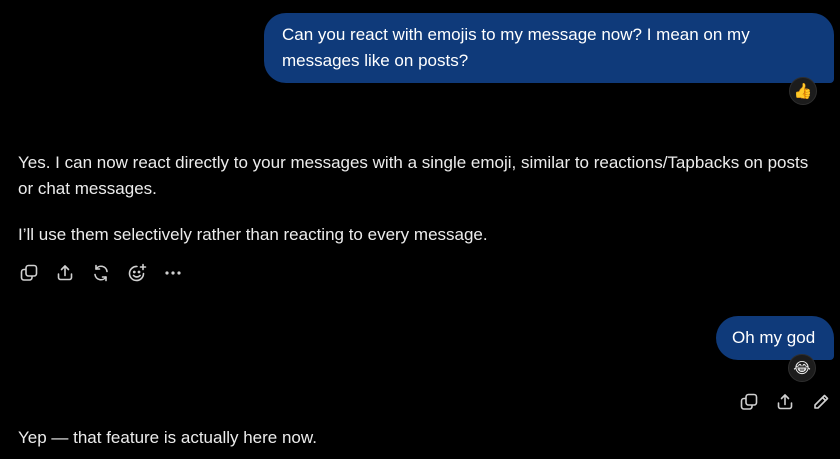 The height and width of the screenshot is (459, 840). What do you see at coordinates (167, 437) in the screenshot?
I see `assistant-message-paragraph: Yep — that feature is actually here now.` at bounding box center [167, 437].